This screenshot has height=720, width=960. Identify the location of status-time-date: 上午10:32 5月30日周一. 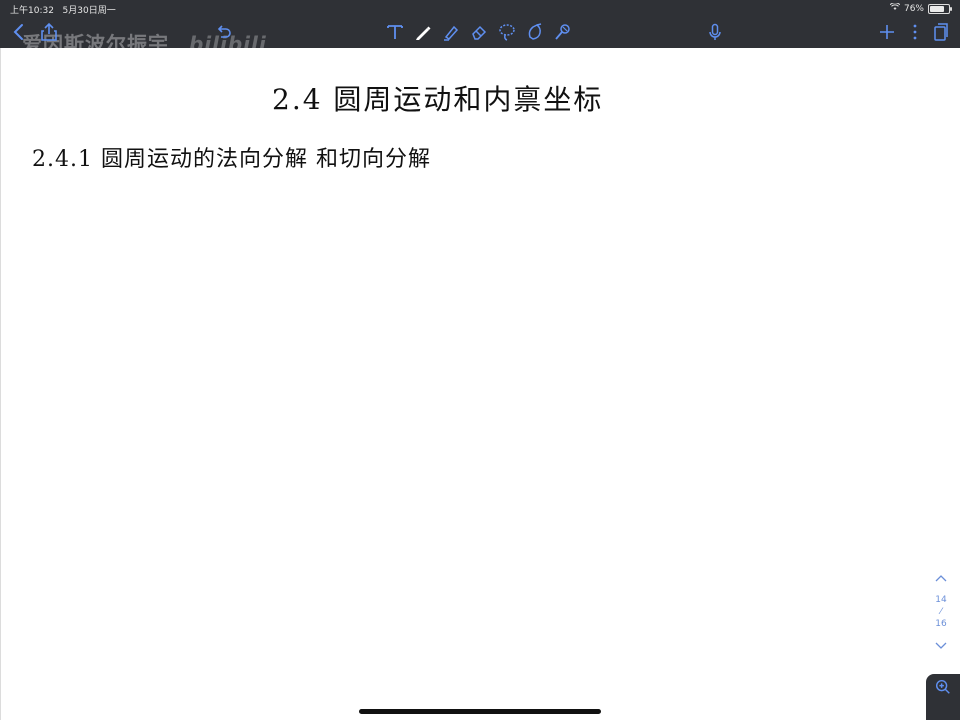
(63, 9).